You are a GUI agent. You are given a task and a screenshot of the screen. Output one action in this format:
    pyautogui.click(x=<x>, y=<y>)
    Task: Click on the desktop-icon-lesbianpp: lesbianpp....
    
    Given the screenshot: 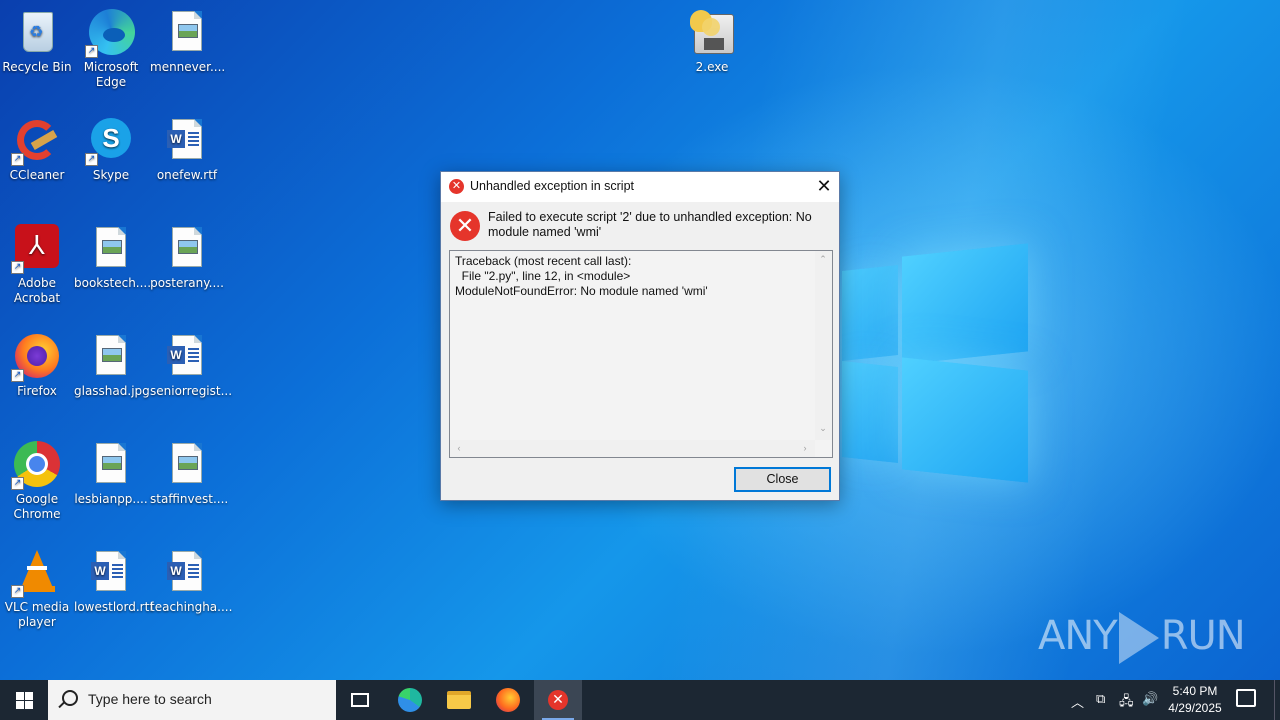 What is the action you would take?
    pyautogui.click(x=111, y=473)
    